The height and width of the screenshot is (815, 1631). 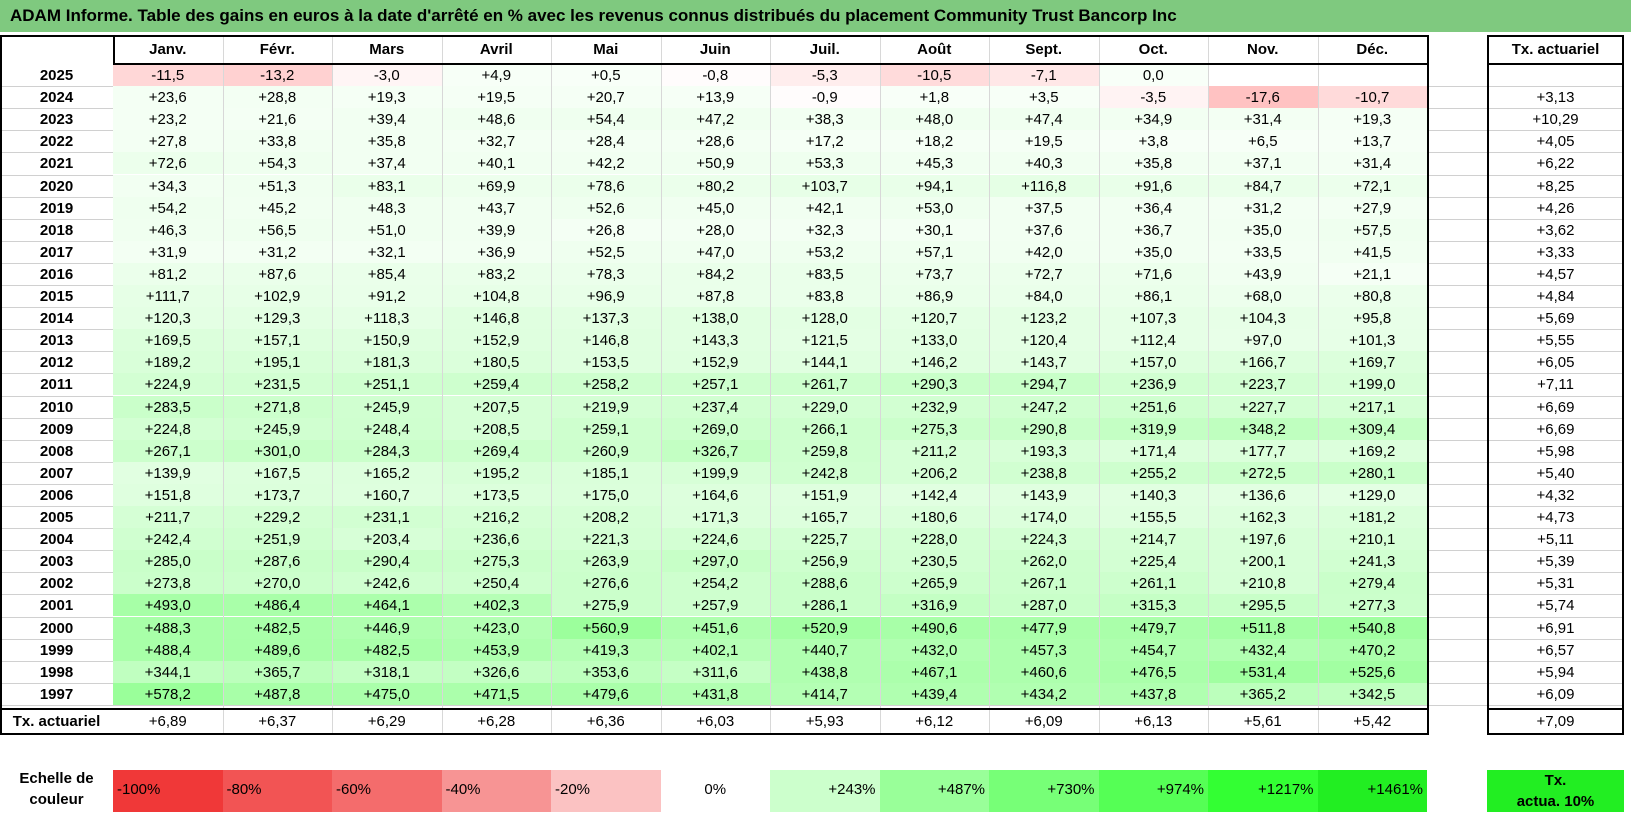 I want to click on table-cell: +169,5, so click(x=168, y=340).